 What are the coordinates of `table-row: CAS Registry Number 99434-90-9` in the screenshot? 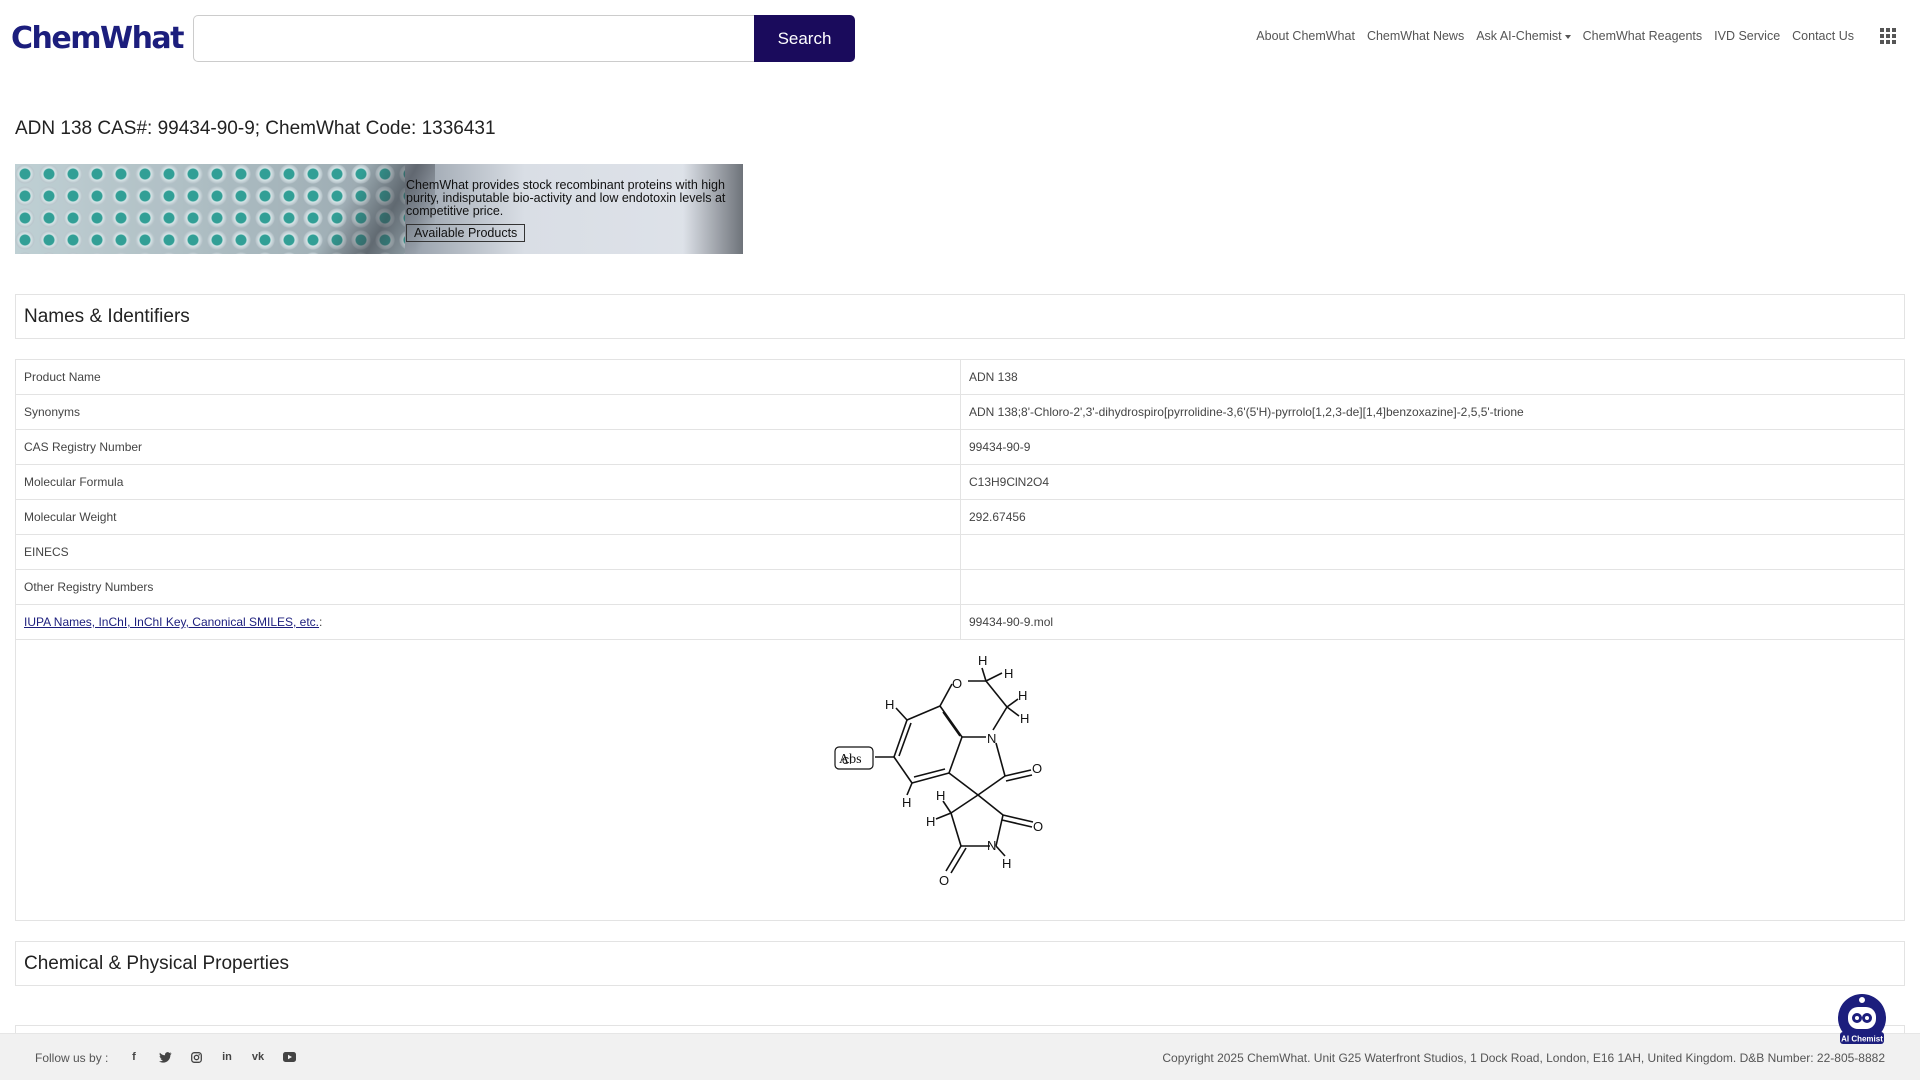 It's located at (960, 447).